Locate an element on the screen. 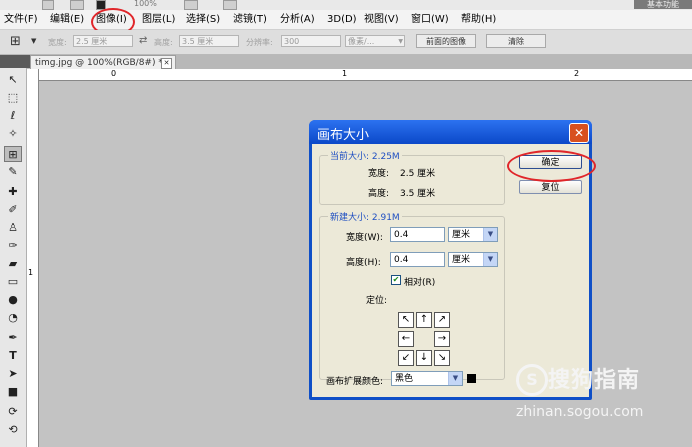 Image resolution: width=692 pixels, height=447 pixels. workspace-switcher: 基本功能 is located at coordinates (663, 4).